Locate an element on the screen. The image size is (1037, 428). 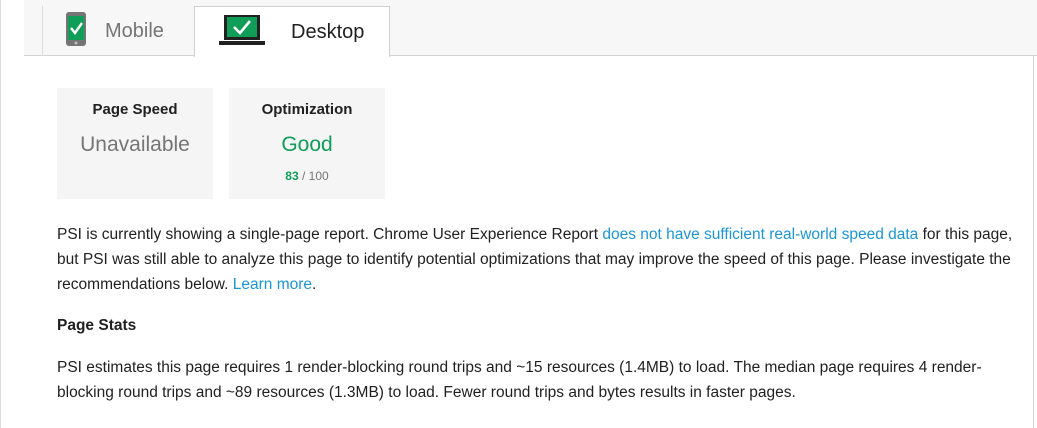
optimization-score: 83 / 100 is located at coordinates (307, 176).